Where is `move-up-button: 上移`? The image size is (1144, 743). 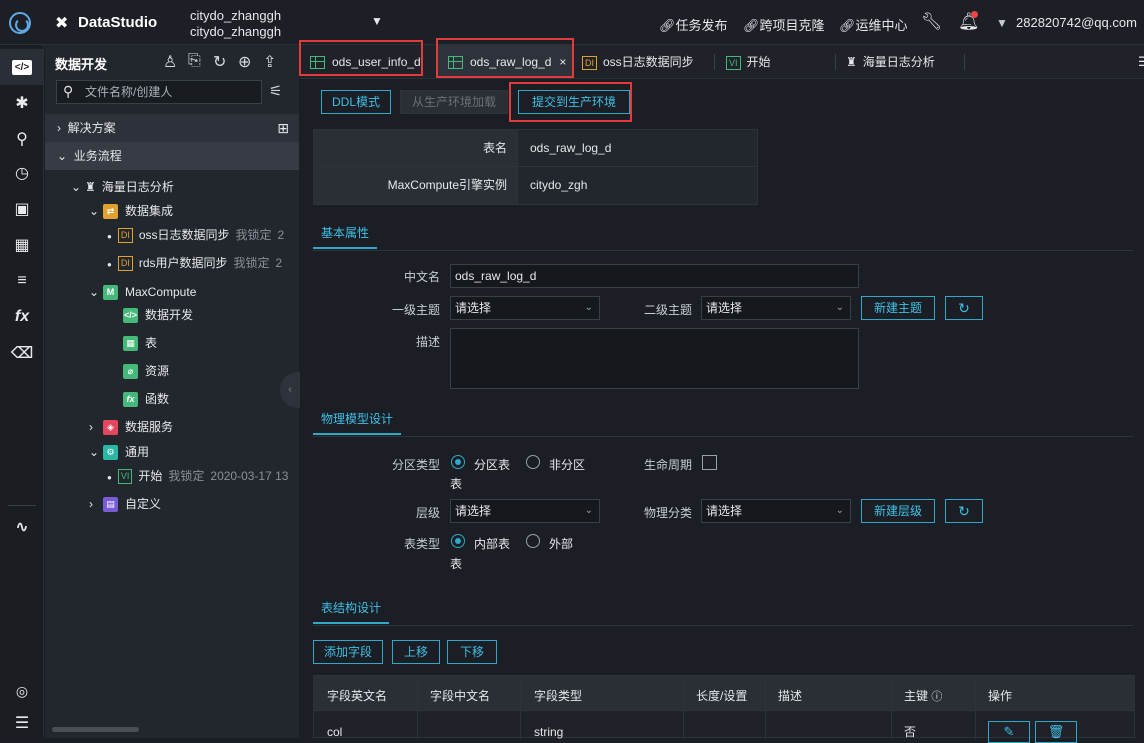 move-up-button: 上移 is located at coordinates (416, 652).